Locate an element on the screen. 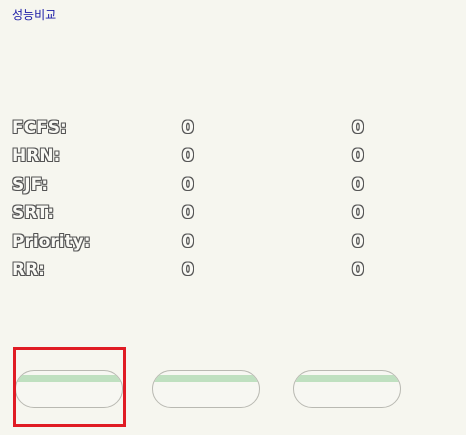 The image size is (466, 435). result-row-hrn: HRN: 0 0 is located at coordinates (192, 160).